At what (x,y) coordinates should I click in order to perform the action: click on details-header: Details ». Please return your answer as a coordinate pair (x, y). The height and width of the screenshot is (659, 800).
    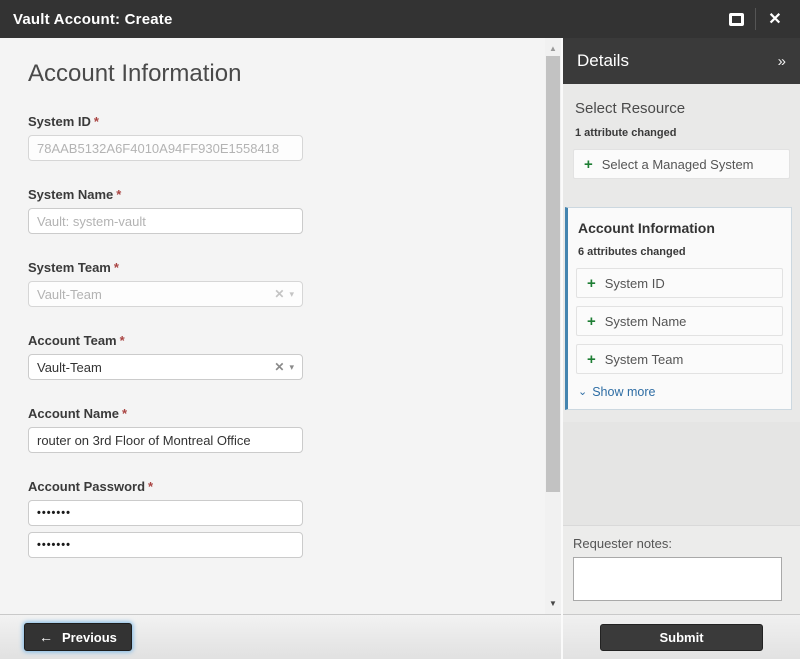
    Looking at the image, I should click on (681, 61).